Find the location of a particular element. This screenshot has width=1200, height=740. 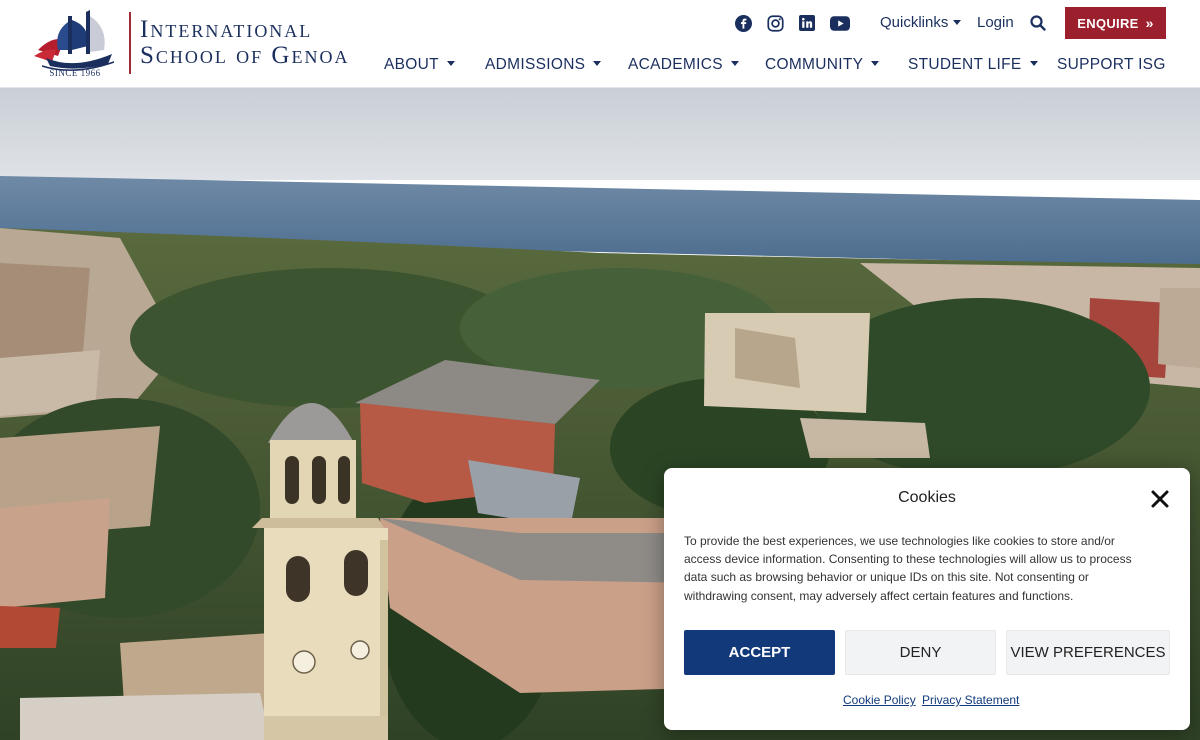

logo-divider is located at coordinates (130, 43).